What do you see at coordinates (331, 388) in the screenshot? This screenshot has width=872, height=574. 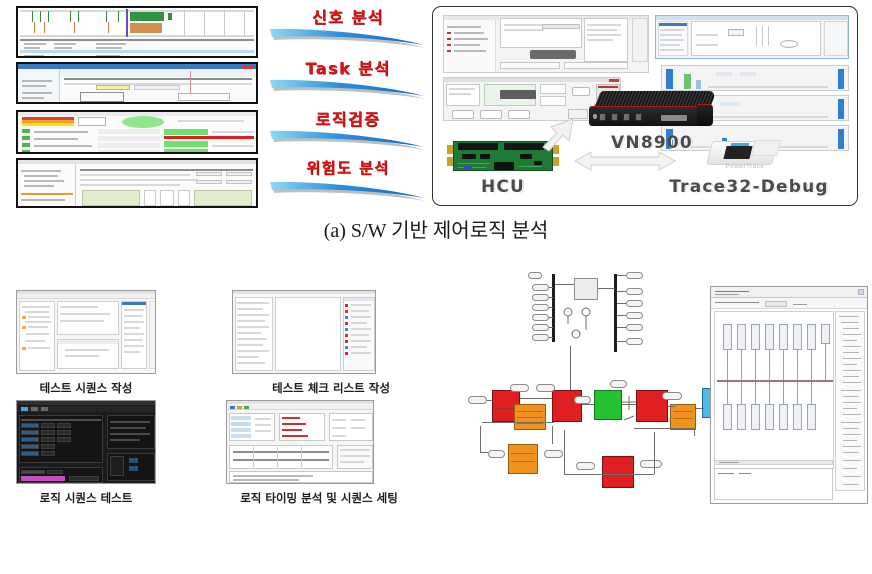 I see `step-label-test-check-list: 테스트 체크 리스트 작성` at bounding box center [331, 388].